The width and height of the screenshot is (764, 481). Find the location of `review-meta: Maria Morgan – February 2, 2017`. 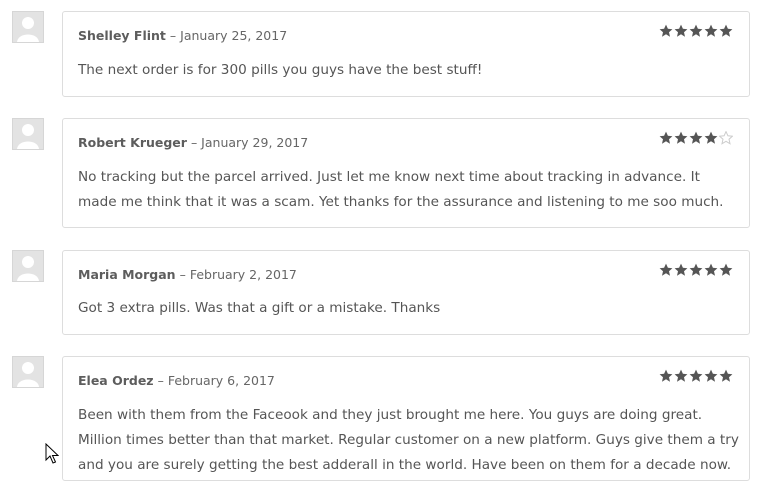

review-meta: Maria Morgan – February 2, 2017 is located at coordinates (187, 275).